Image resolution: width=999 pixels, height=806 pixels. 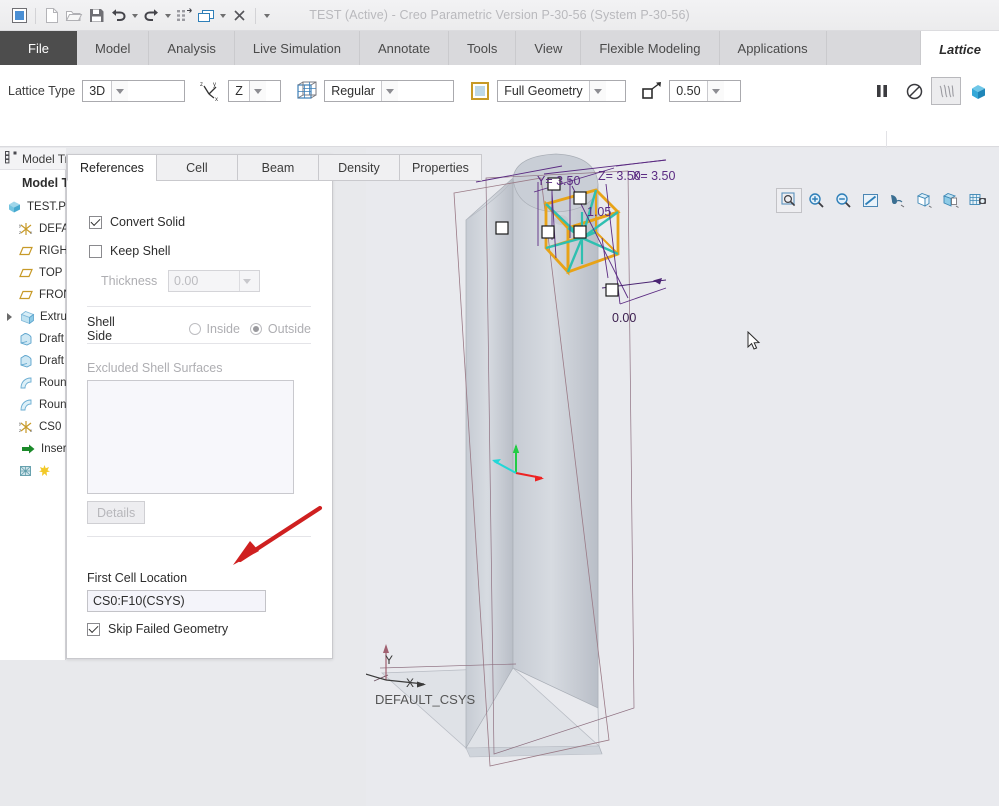 What do you see at coordinates (44, 183) in the screenshot?
I see `model-tree-title: Model Tree` at bounding box center [44, 183].